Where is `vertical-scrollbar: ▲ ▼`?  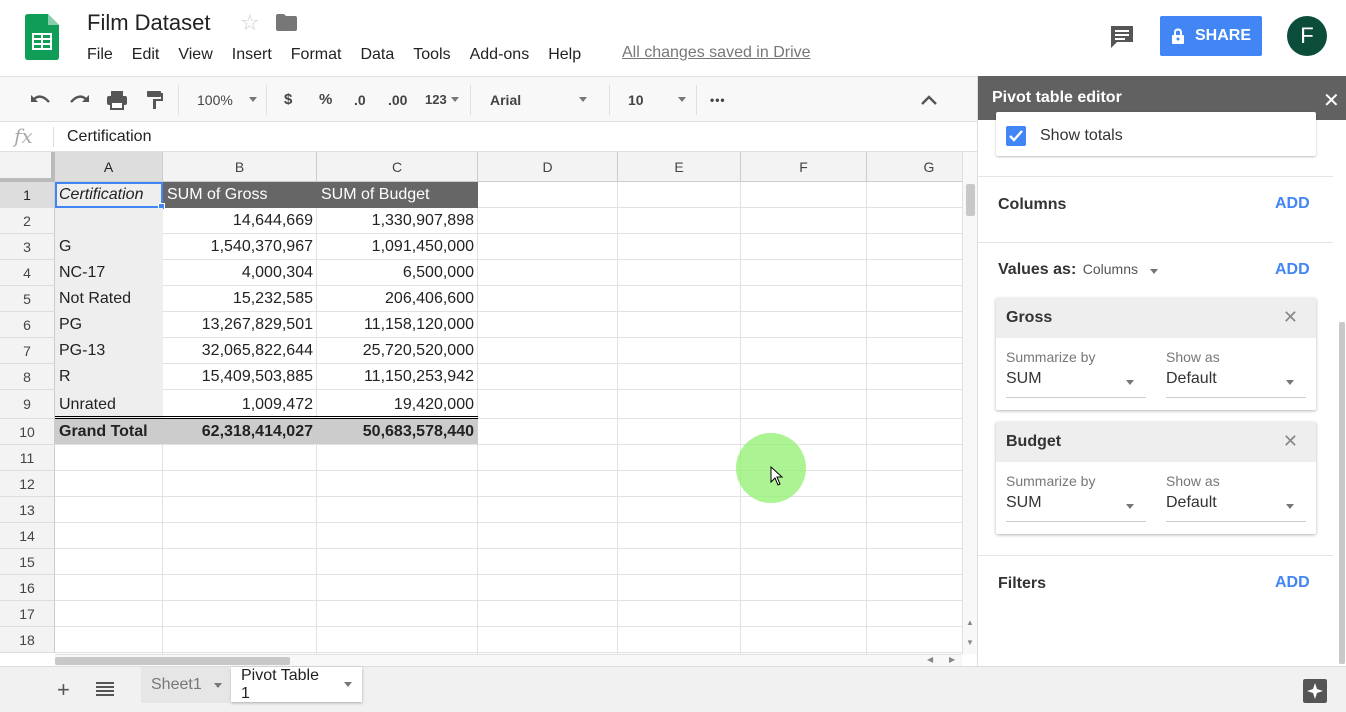
vertical-scrollbar: ▲ ▼ is located at coordinates (969, 403).